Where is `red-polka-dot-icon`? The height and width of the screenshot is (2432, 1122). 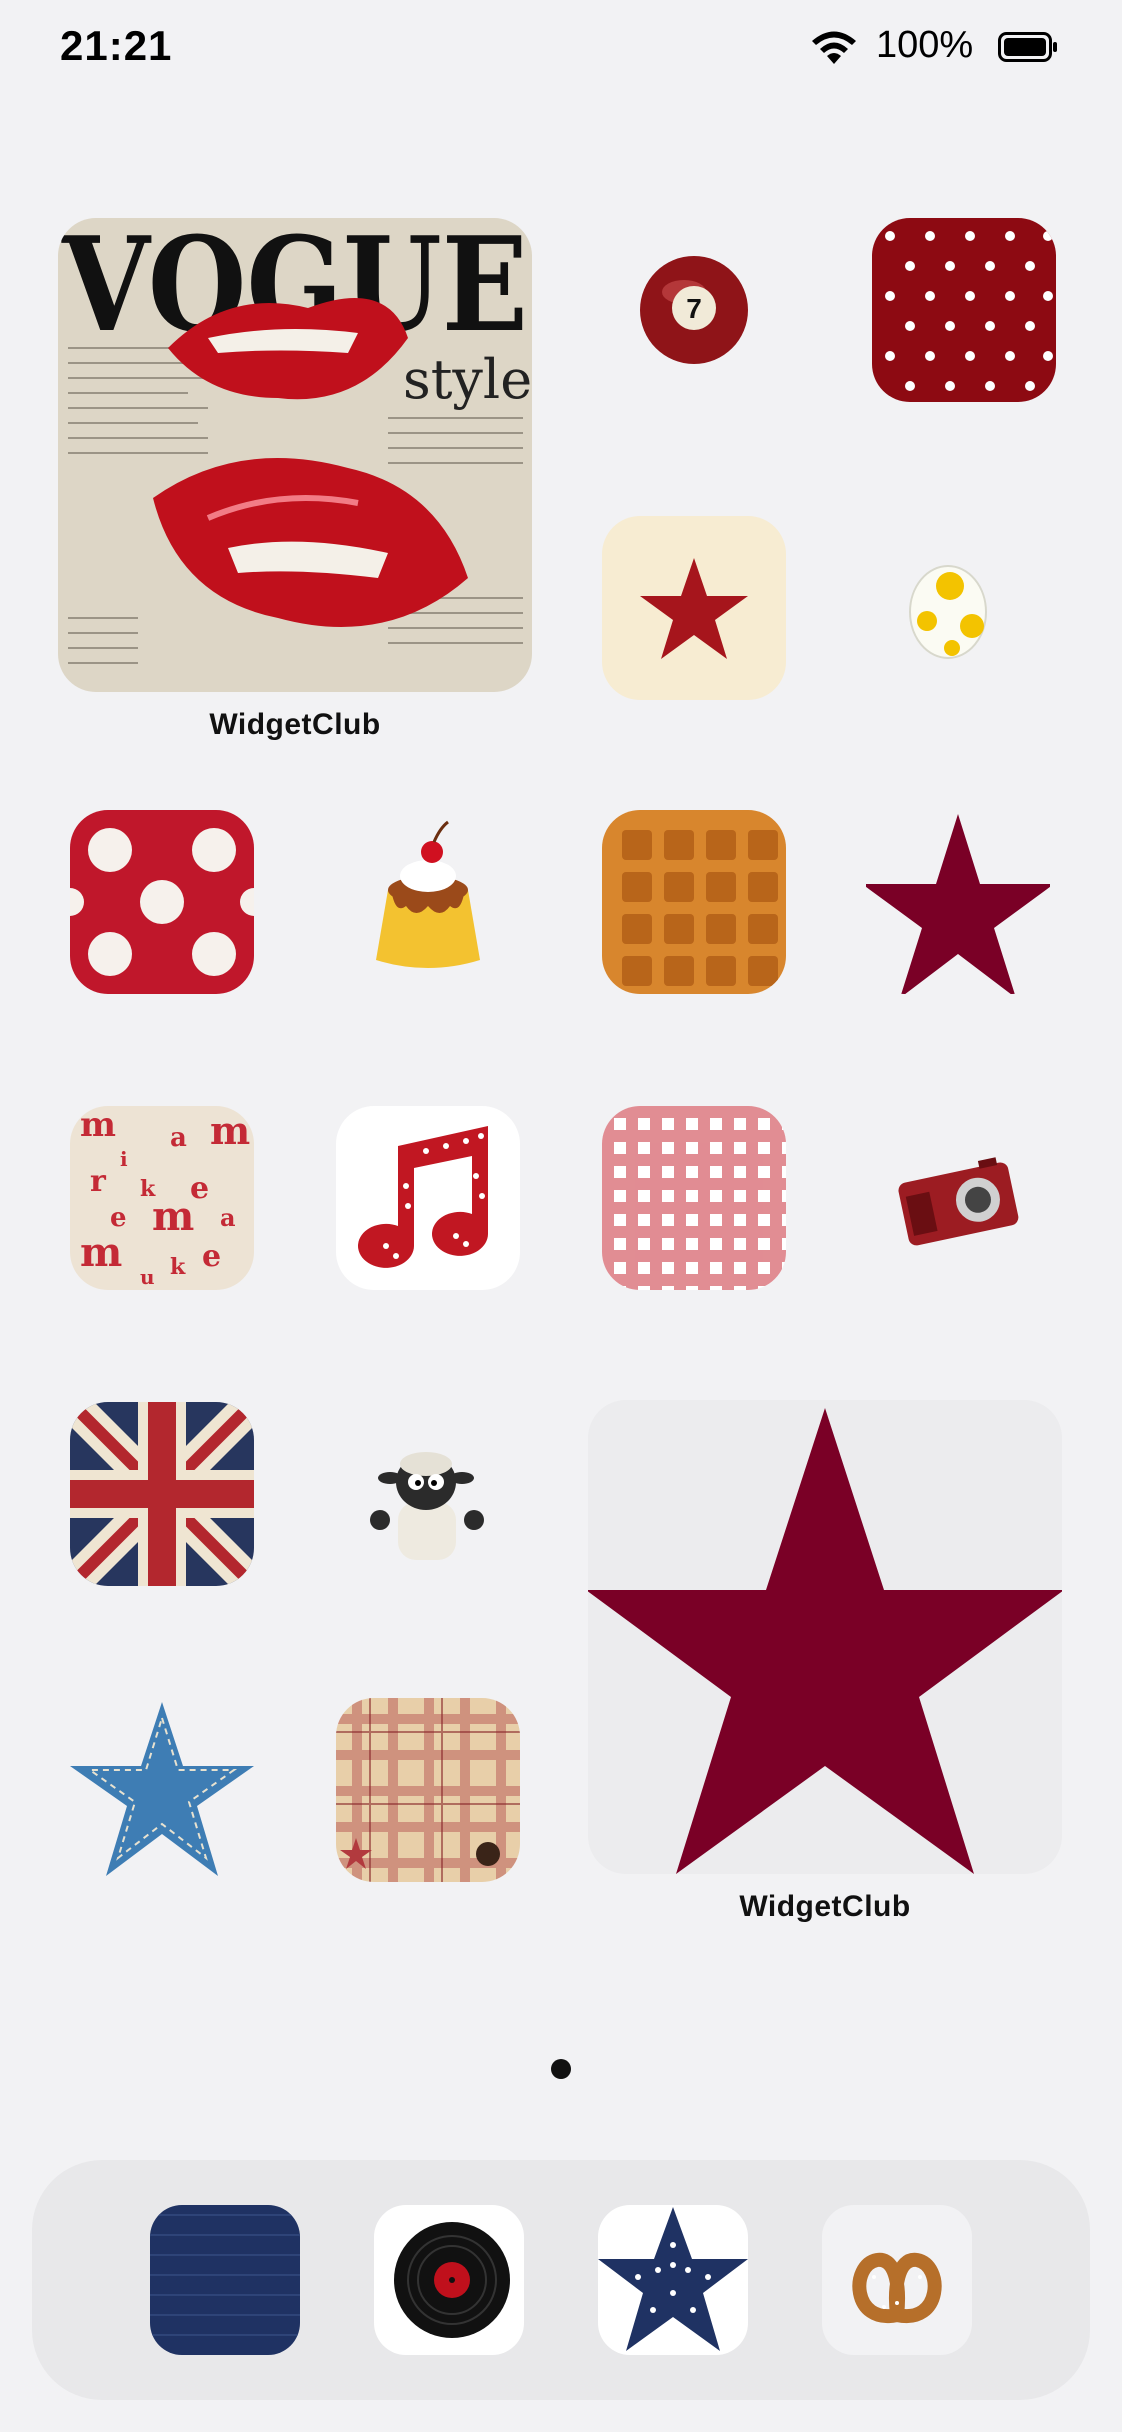 red-polka-dot-icon is located at coordinates (964, 310).